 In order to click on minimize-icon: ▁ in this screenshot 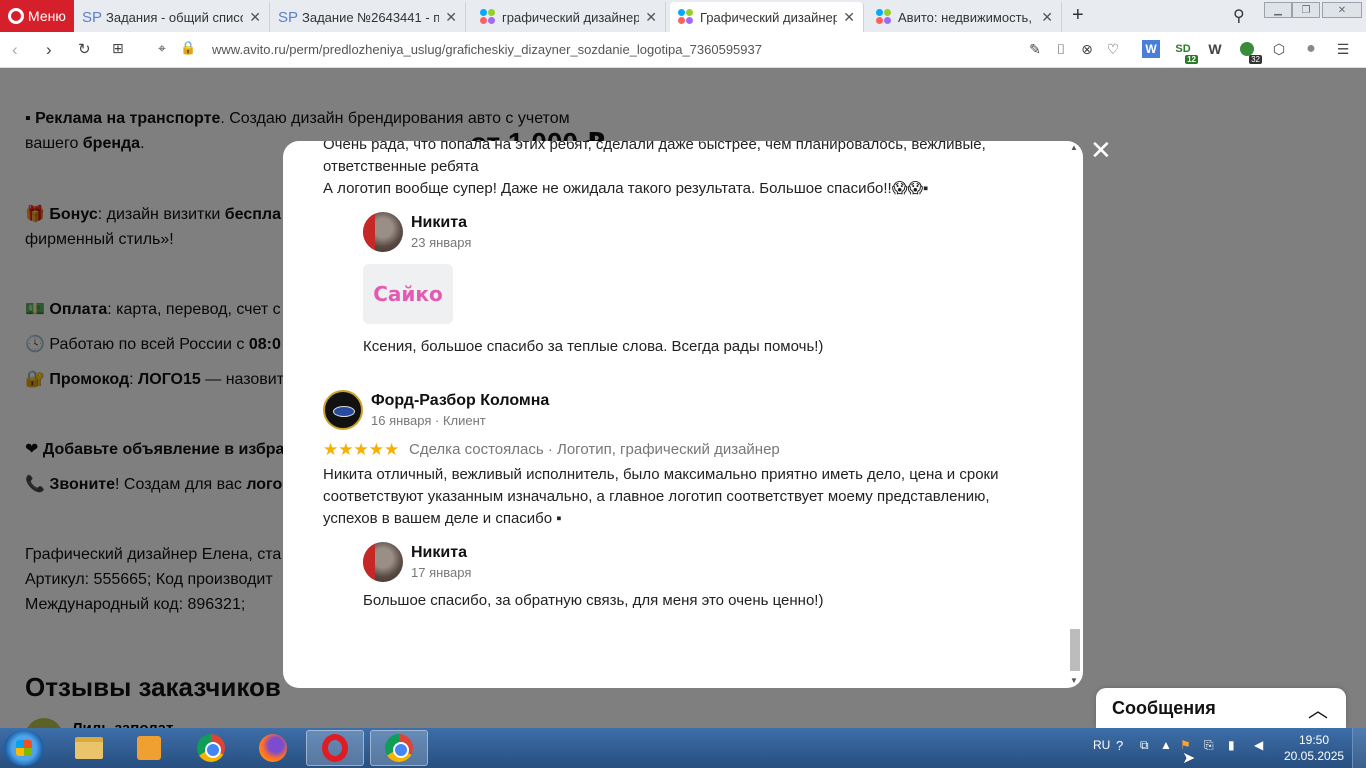, I will do `click(1278, 10)`.